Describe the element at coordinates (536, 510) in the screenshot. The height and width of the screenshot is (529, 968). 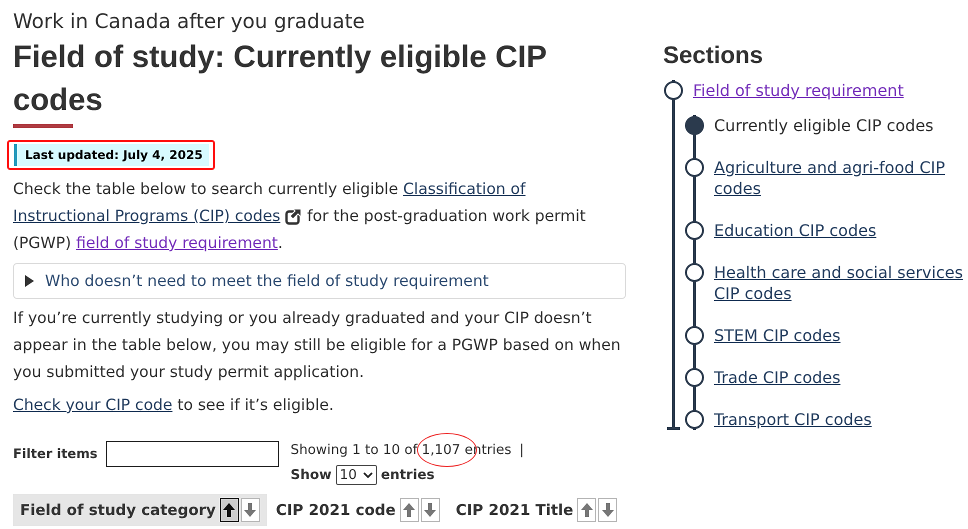
I see `column-header: CIP 2021 Title` at that location.